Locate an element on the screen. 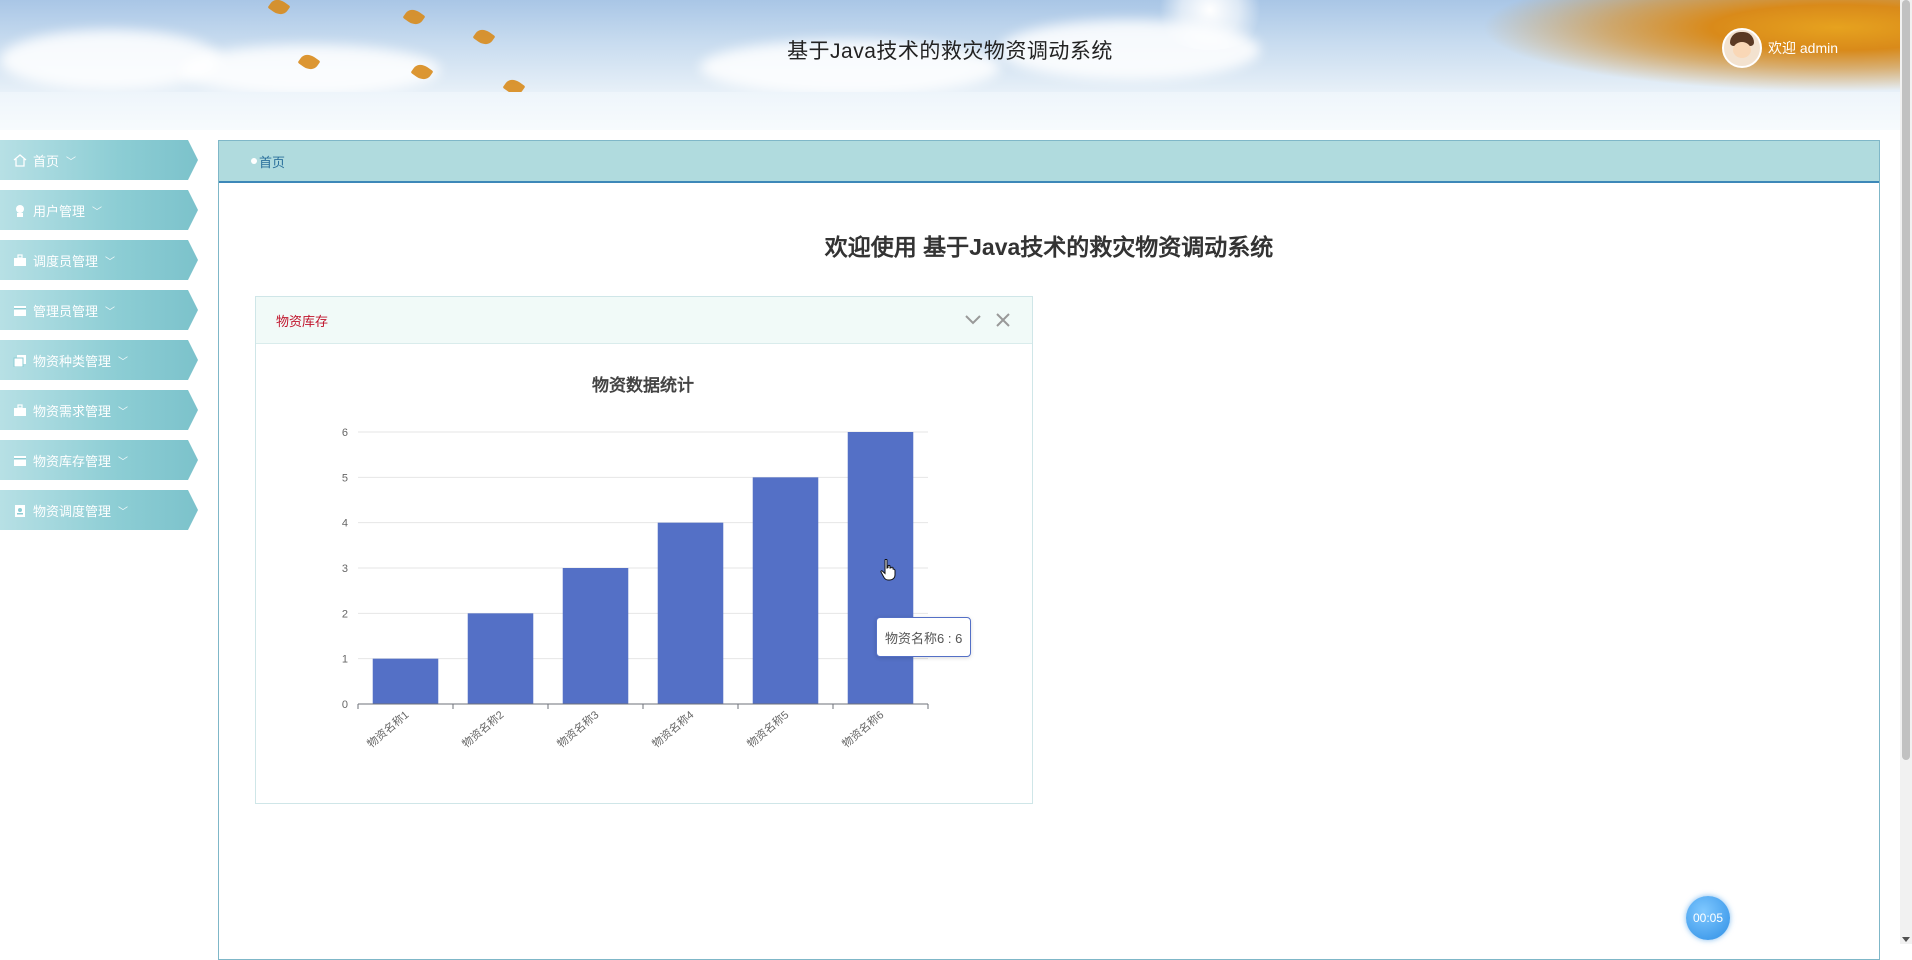 This screenshot has height=960, width=1912. timer-badge: 00:05 is located at coordinates (1708, 918).